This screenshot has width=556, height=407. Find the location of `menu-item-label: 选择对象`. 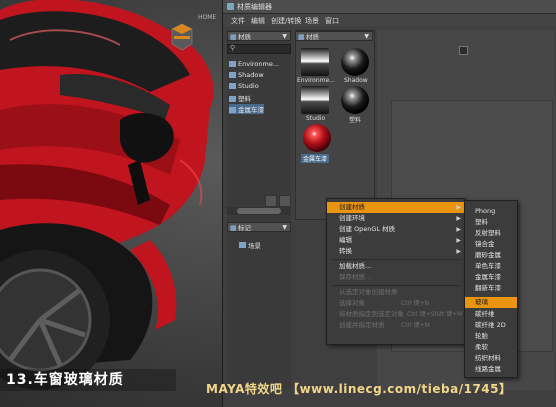

menu-item-label: 选择对象 is located at coordinates (352, 303).